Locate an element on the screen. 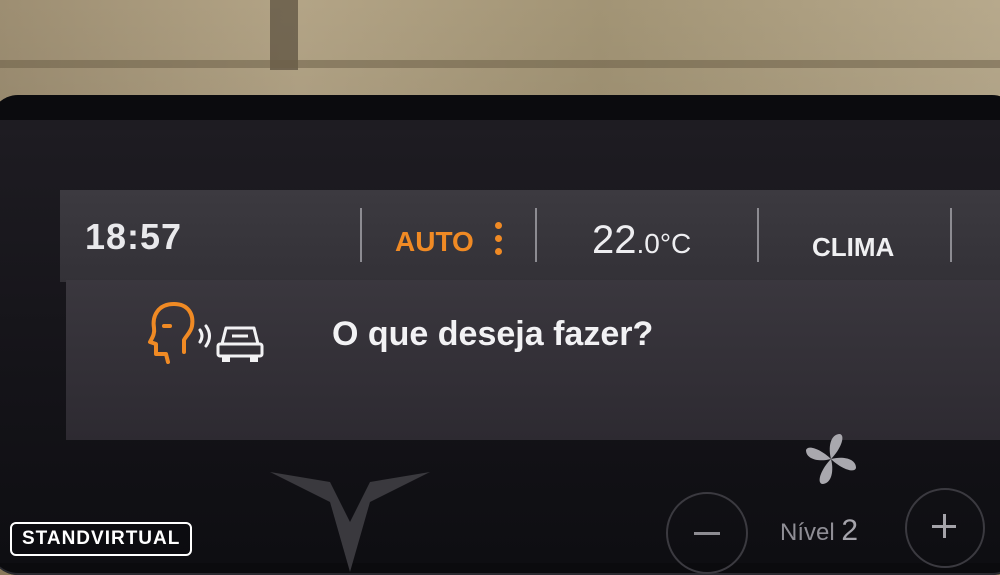  clock: 18:57 is located at coordinates (134, 236).